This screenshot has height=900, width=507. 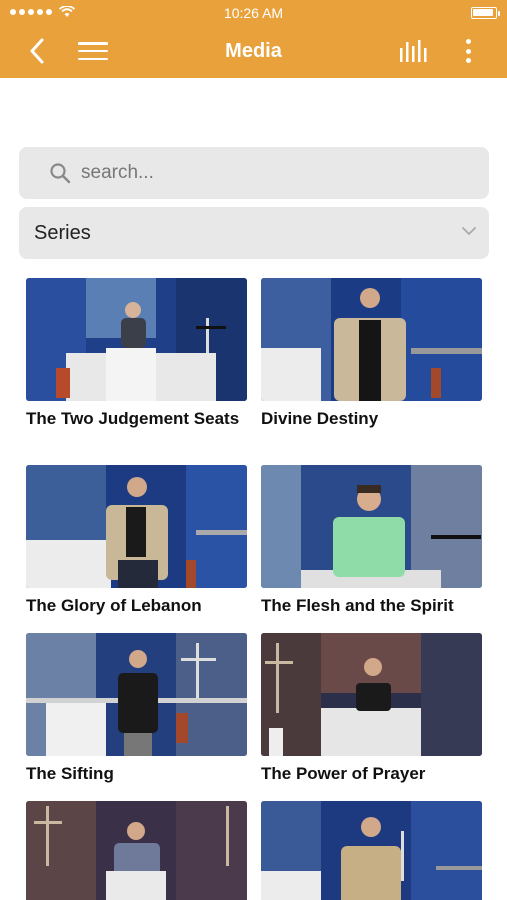 I want to click on equalizer-button, so click(x=414, y=51).